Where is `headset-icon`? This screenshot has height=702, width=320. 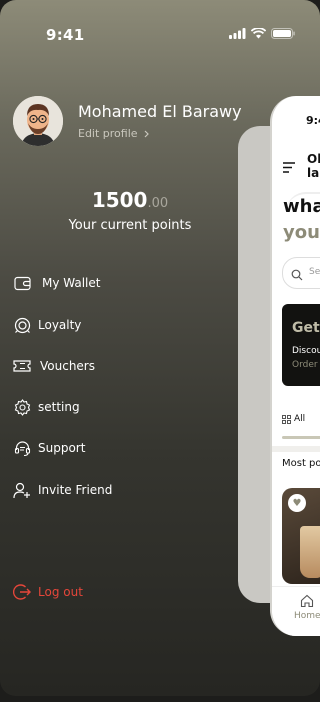 headset-icon is located at coordinates (22, 448).